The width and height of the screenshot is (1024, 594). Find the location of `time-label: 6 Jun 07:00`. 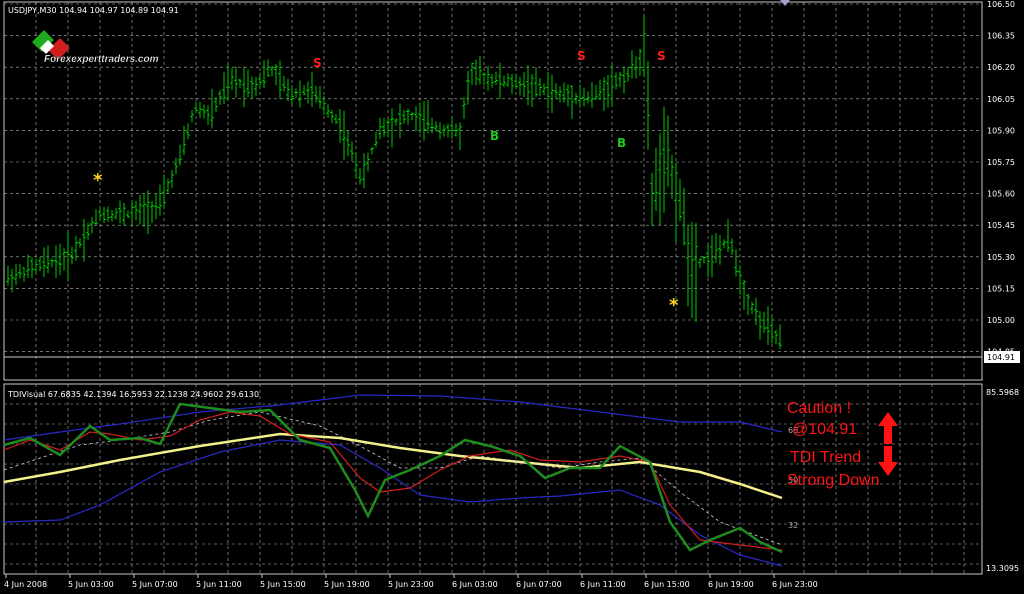

time-label: 6 Jun 07:00 is located at coordinates (539, 584).